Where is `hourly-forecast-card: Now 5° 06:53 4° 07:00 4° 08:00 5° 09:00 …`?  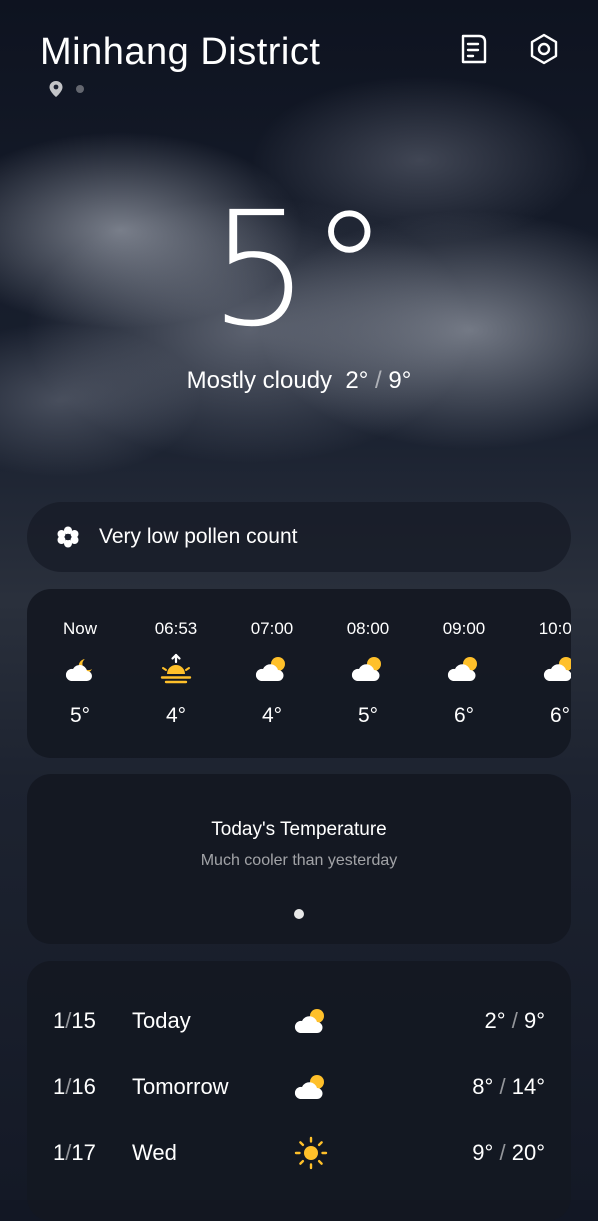
hourly-forecast-card: Now 5° 06:53 4° 07:00 4° 08:00 5° 09:00 … is located at coordinates (299, 673).